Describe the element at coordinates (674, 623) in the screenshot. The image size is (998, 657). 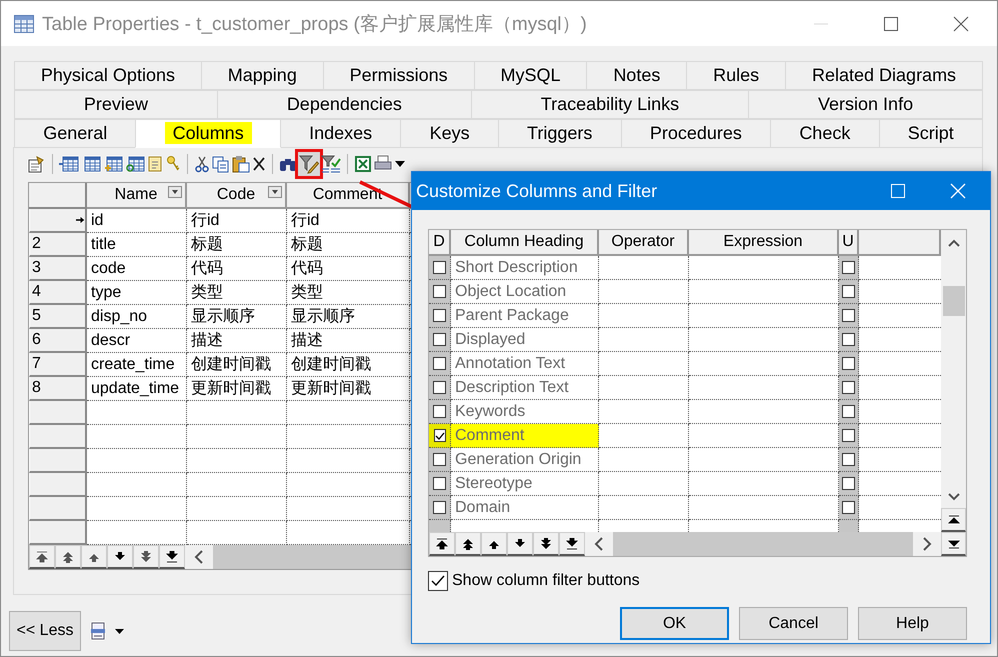
I see `dialog-button: OK` at that location.